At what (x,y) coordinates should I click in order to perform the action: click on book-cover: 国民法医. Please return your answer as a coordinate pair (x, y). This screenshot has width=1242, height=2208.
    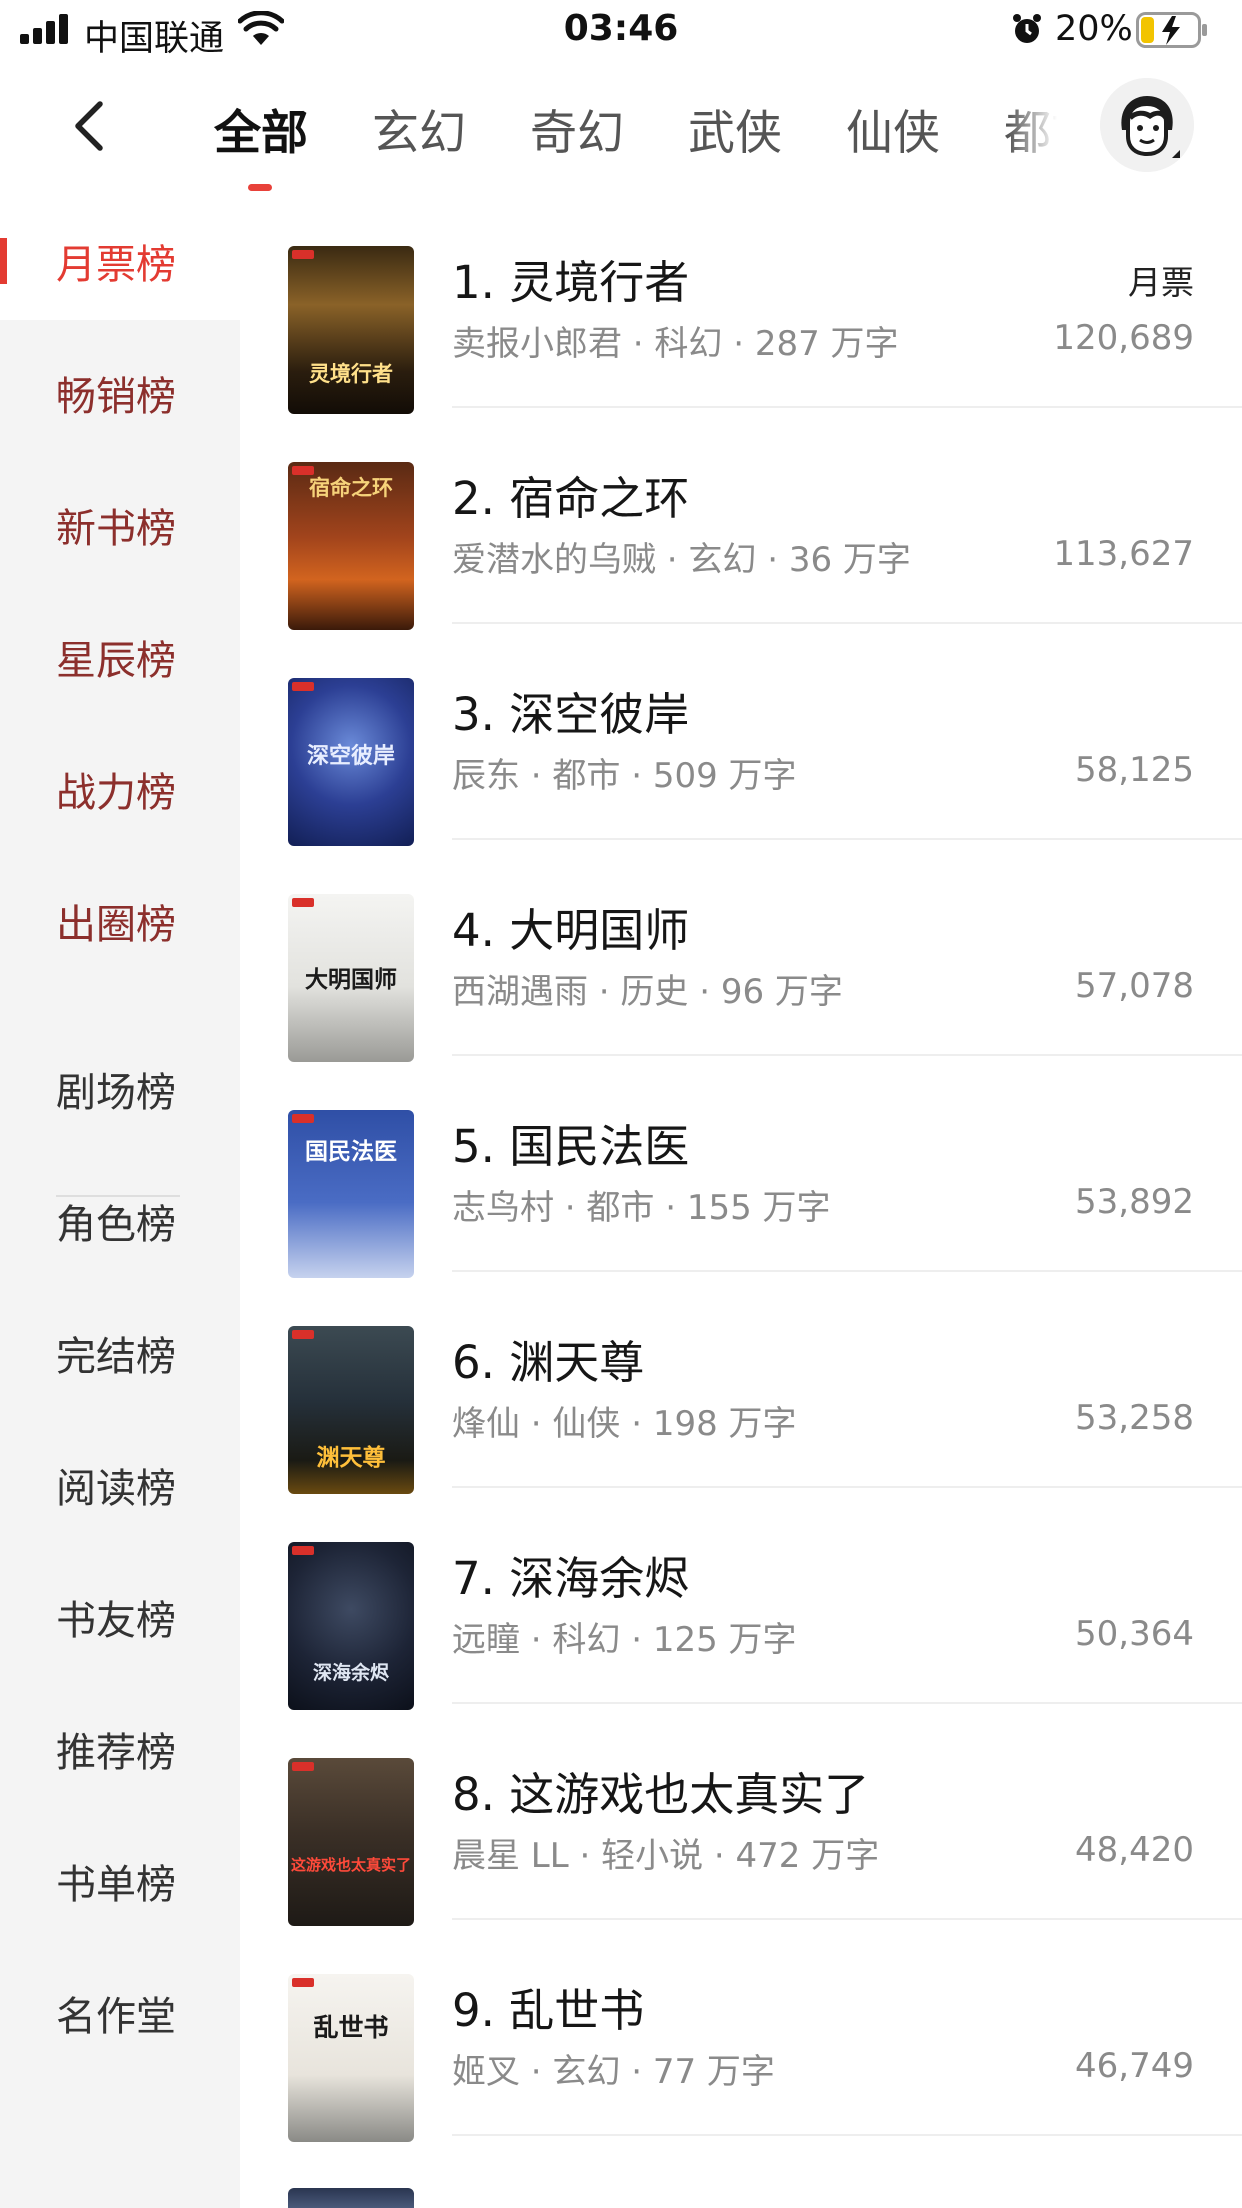
    Looking at the image, I should click on (351, 1194).